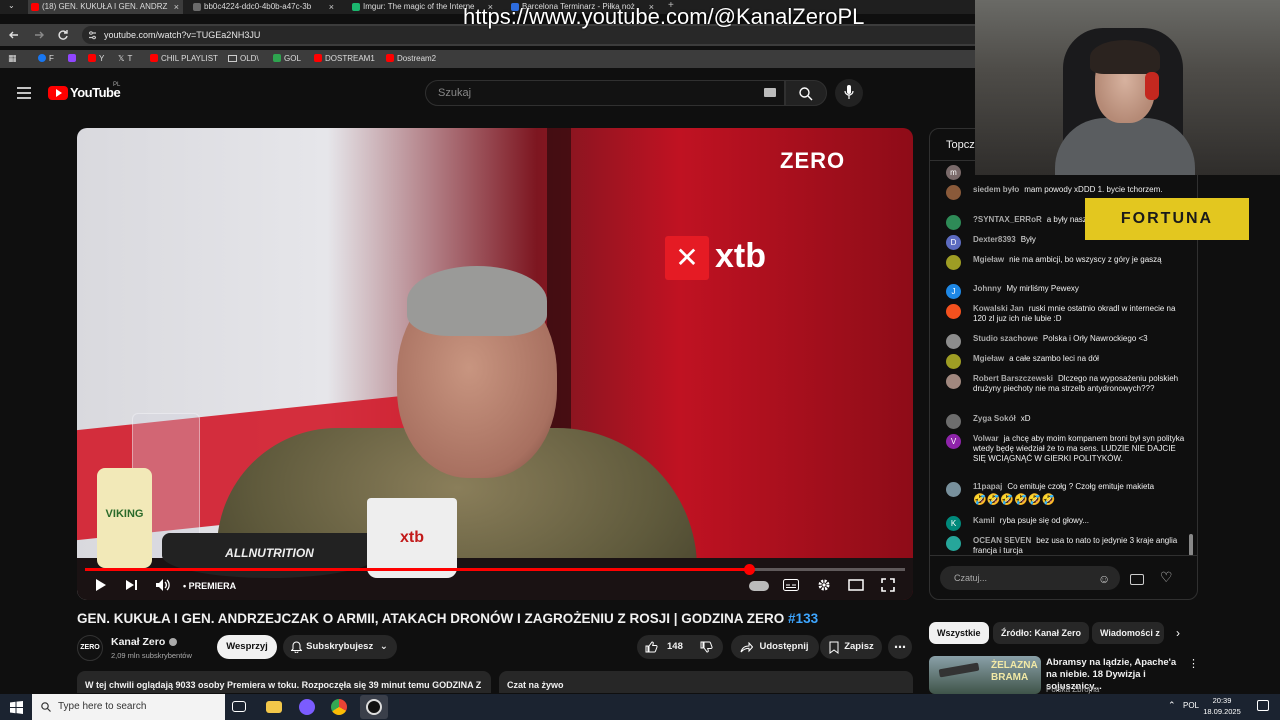  I want to click on bookmark-chil-playlist: CHIL PLAYLIST, so click(184, 59).